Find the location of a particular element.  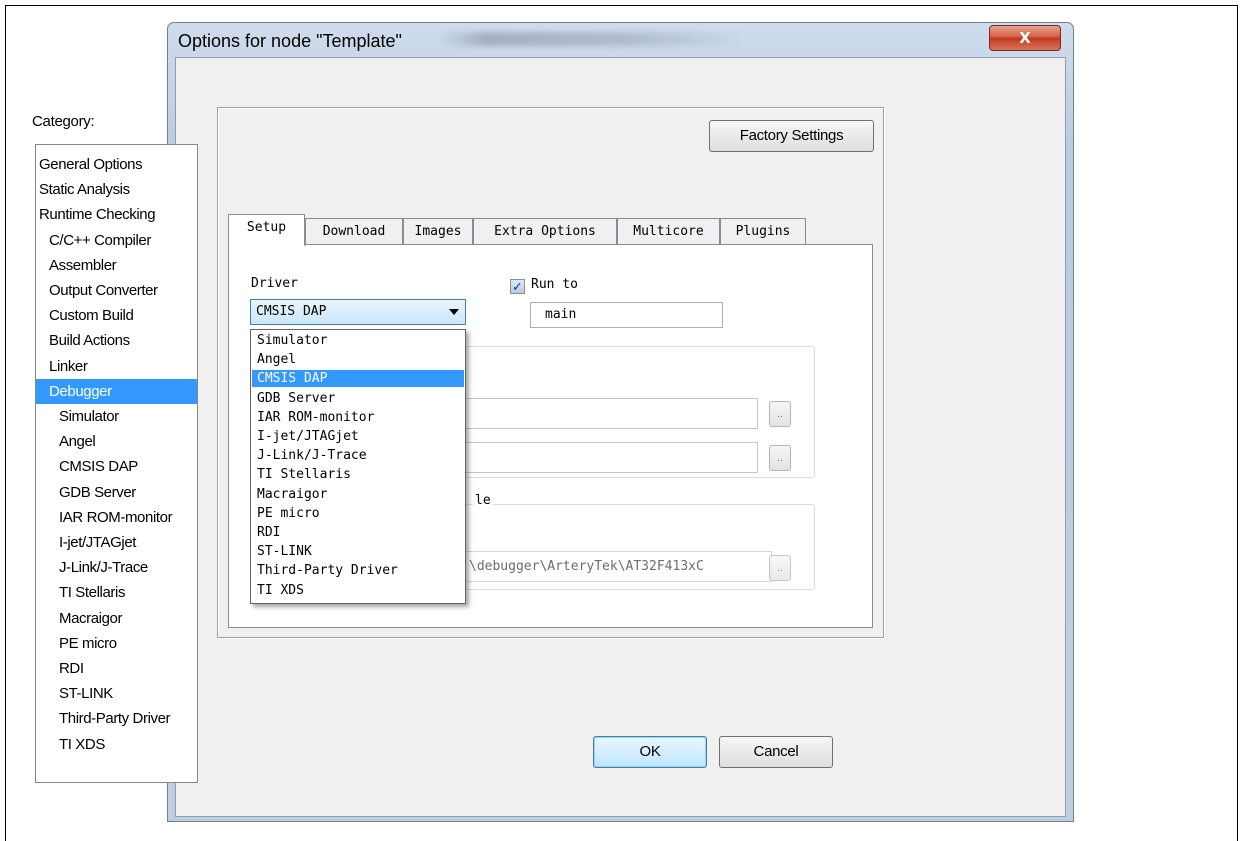

category-item: Macraigor is located at coordinates (116, 618).